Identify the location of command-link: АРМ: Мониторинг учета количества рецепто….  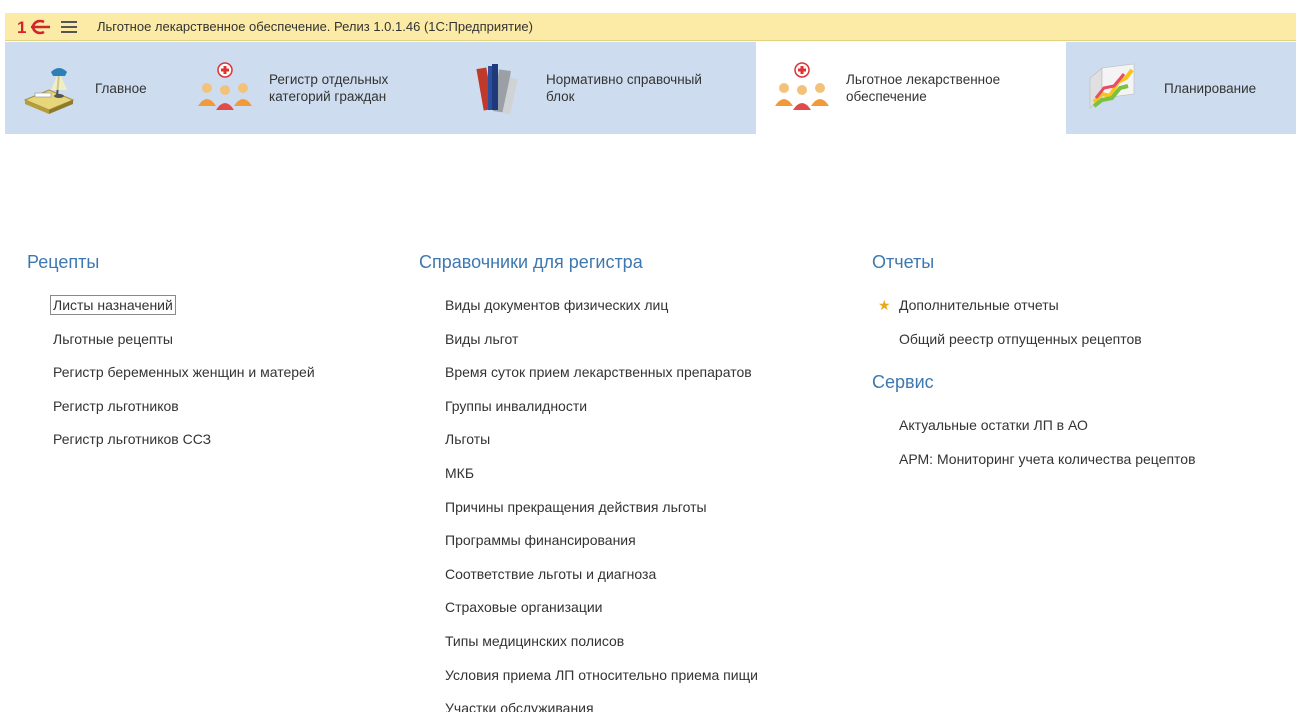
(1095, 460).